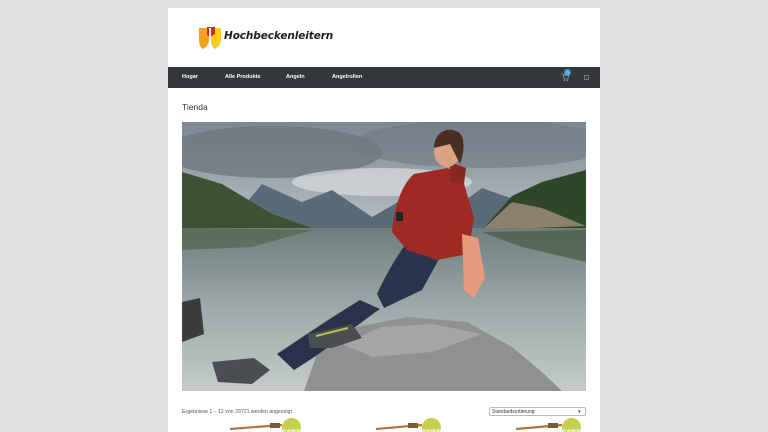 The height and width of the screenshot is (432, 768). Describe the element at coordinates (384, 77) in the screenshot. I see `main-nav: Hogar Alle Produkte Angeln Angelrollen 0` at that location.